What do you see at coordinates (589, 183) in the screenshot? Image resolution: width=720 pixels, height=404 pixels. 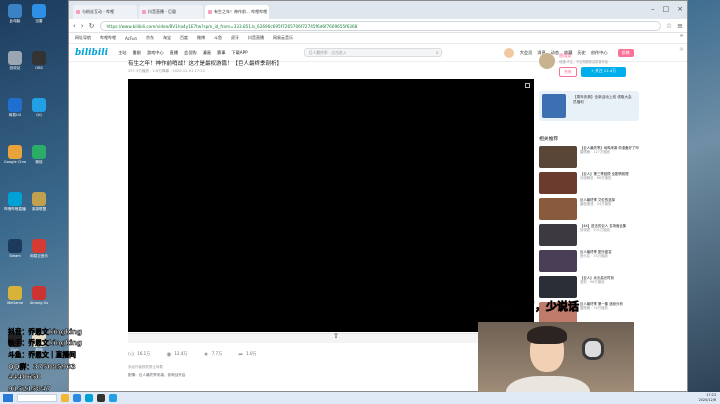 I see `related-item: 【巨人】第三季回顾 全剧情梳理 动漫解说 · 88万播放` at bounding box center [589, 183].